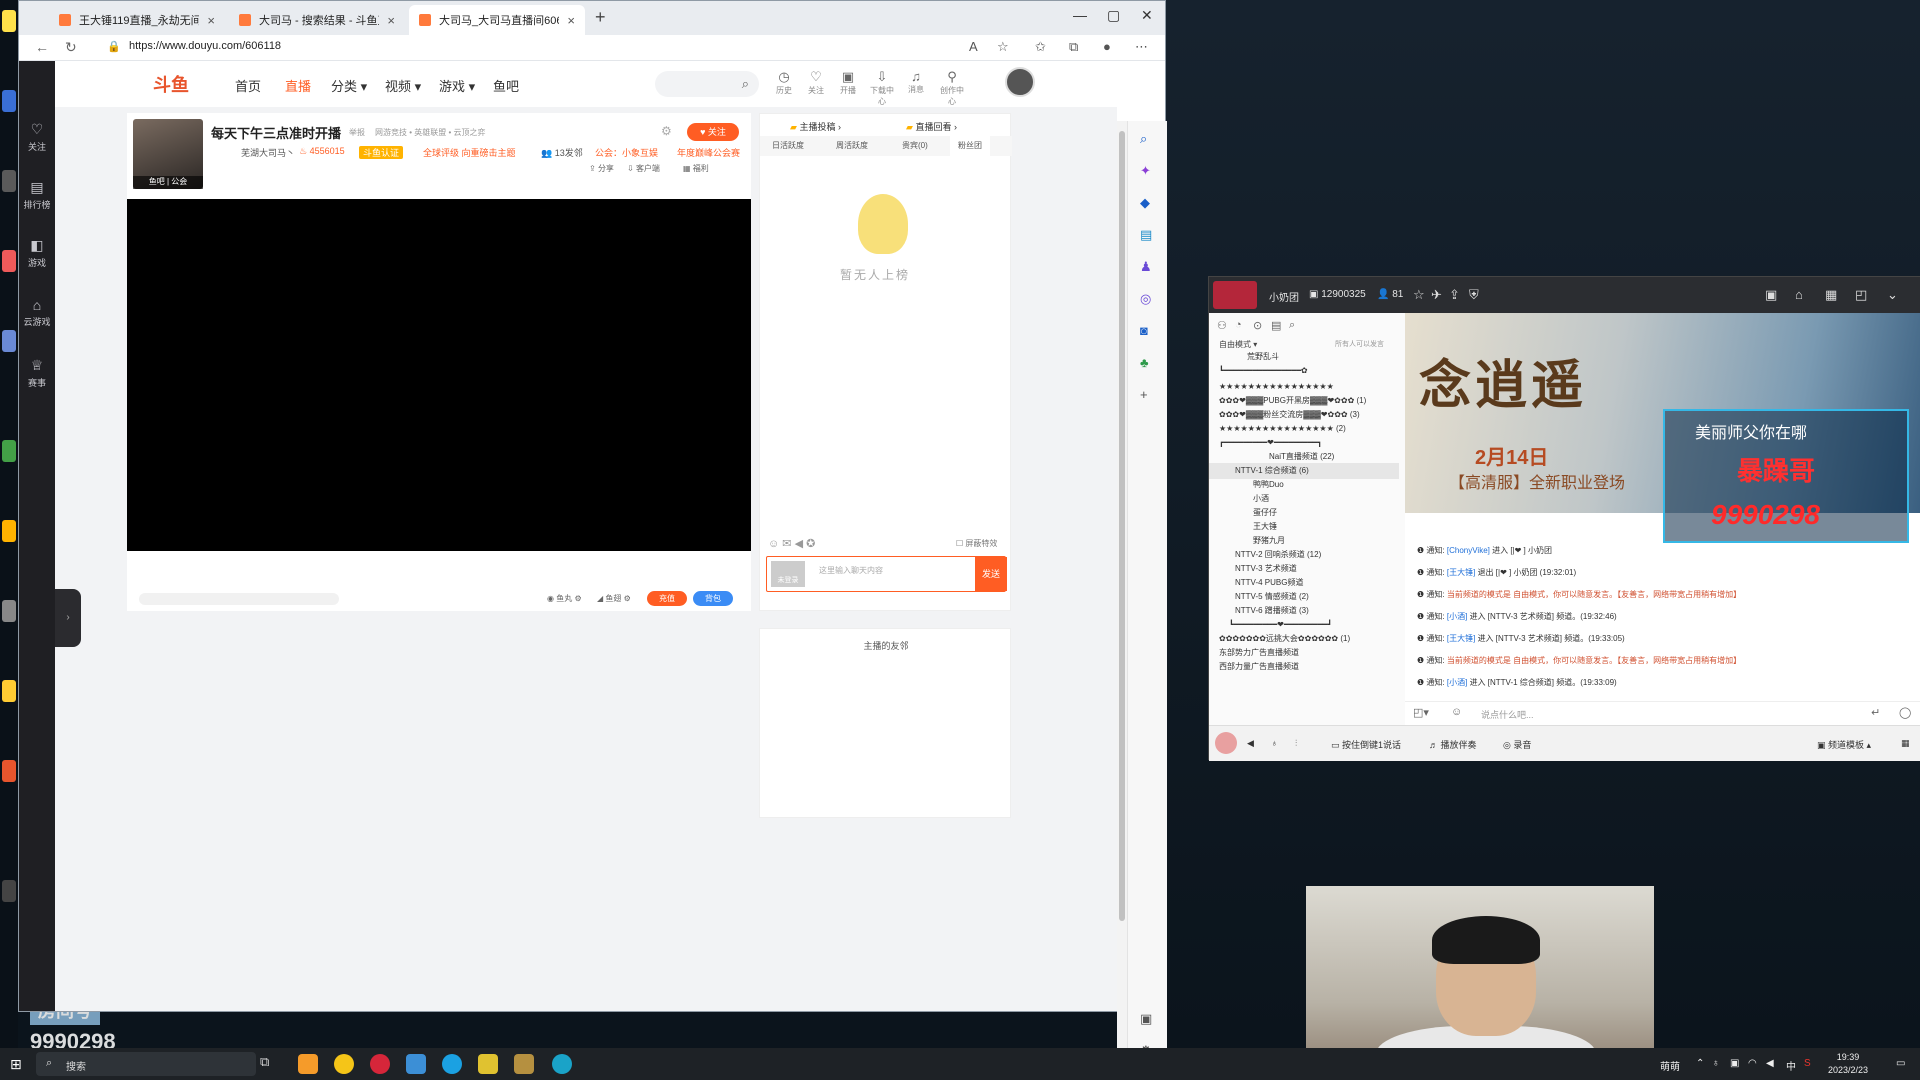  What do you see at coordinates (1144, 362) in the screenshot?
I see `tree-icon: ♣` at bounding box center [1144, 362].